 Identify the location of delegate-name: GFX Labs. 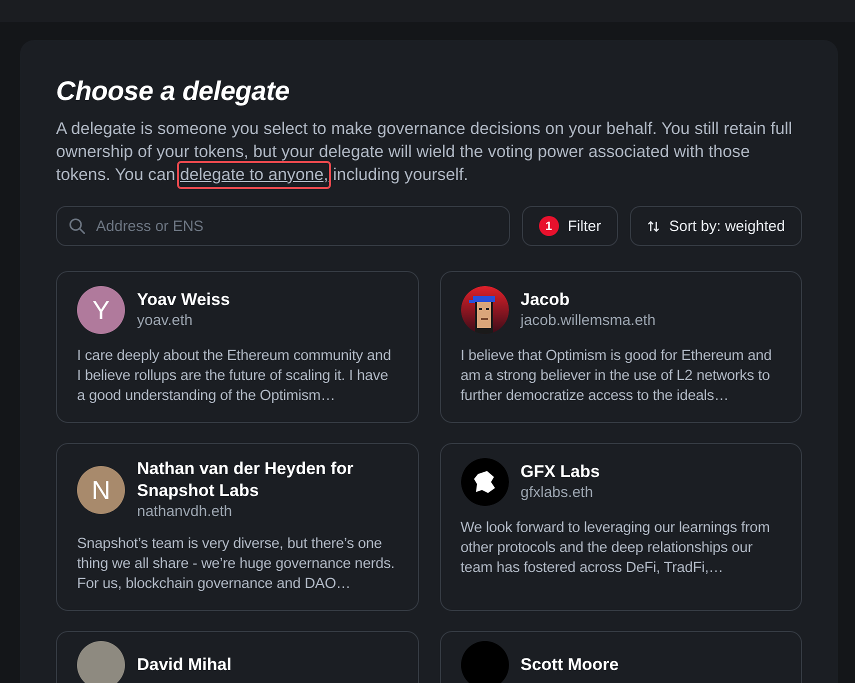
(560, 472).